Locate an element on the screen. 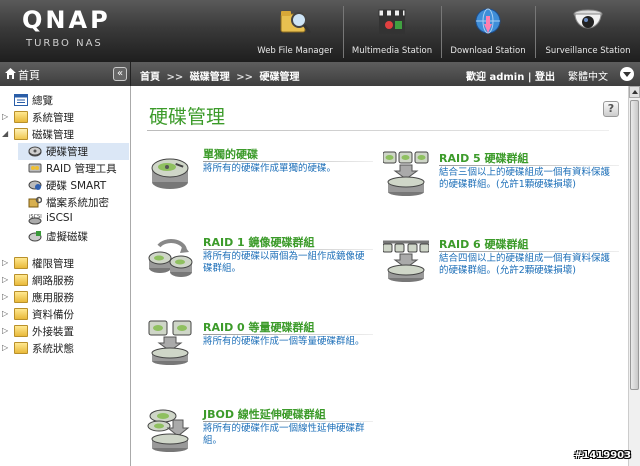 This screenshot has height=466, width=640. option-single-disk: 單獨的硬碟 將所有的硬碟作成單獨的硬碟。 is located at coordinates (262, 171).